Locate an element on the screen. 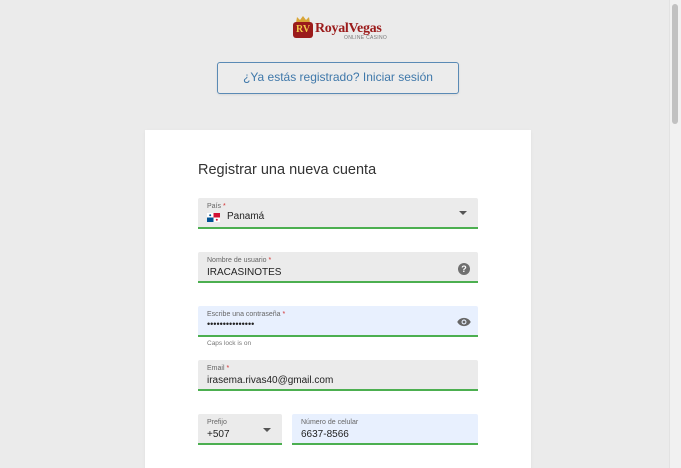 The image size is (681, 468). caps-lock-helper: Caps lock is on is located at coordinates (229, 343).